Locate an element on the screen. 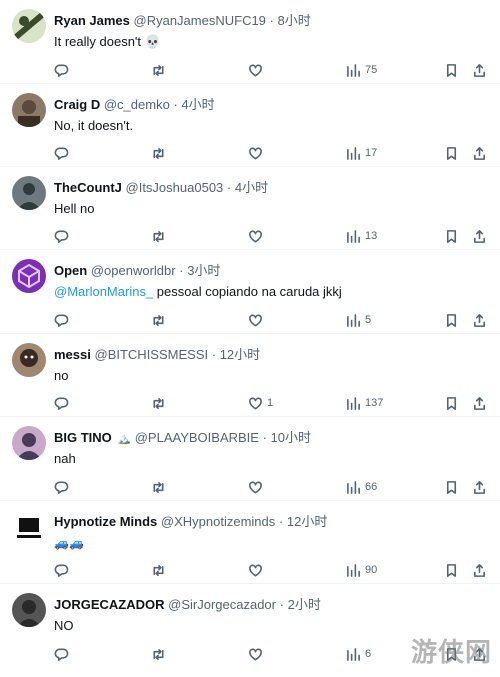  user-handle: @ItsJoshua0503 is located at coordinates (175, 187).